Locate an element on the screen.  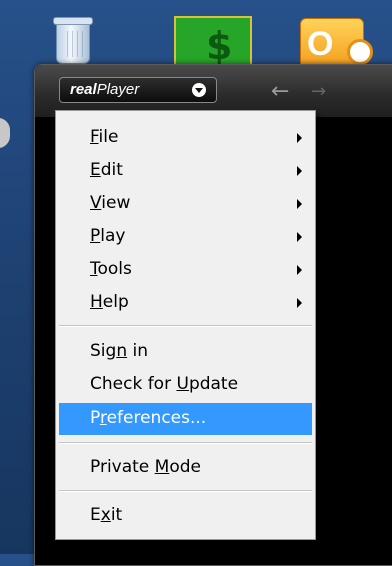
menu-item-private-mode: Private Mode is located at coordinates (185, 468).